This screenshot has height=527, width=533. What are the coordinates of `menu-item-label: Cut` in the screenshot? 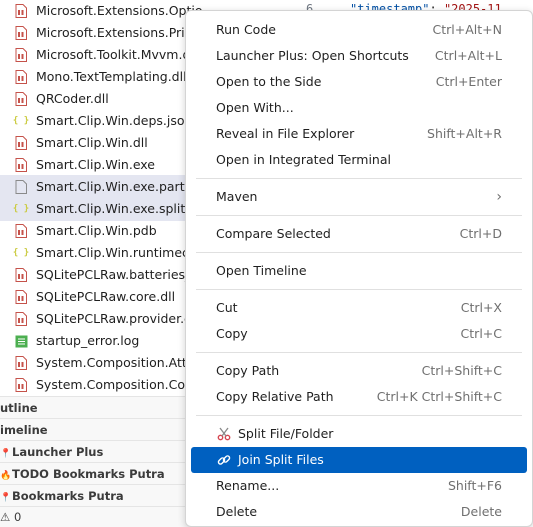 It's located at (227, 307).